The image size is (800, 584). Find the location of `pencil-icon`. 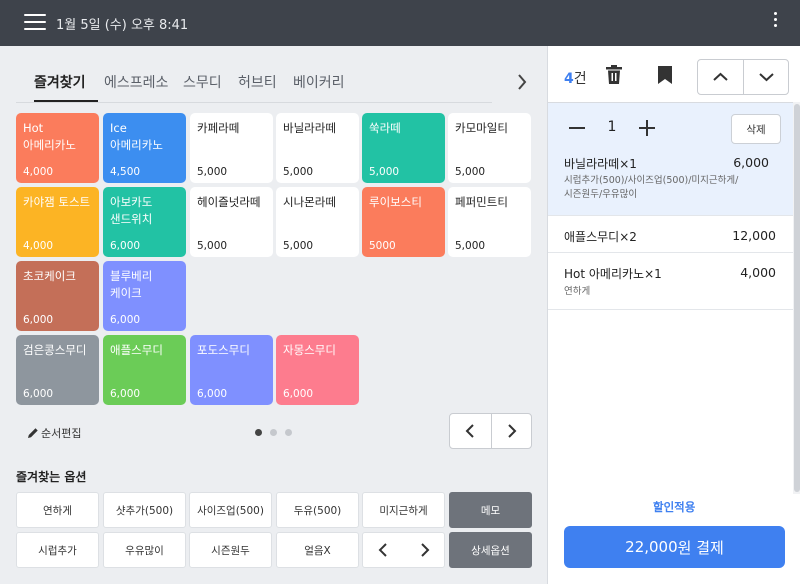

pencil-icon is located at coordinates (33, 433).